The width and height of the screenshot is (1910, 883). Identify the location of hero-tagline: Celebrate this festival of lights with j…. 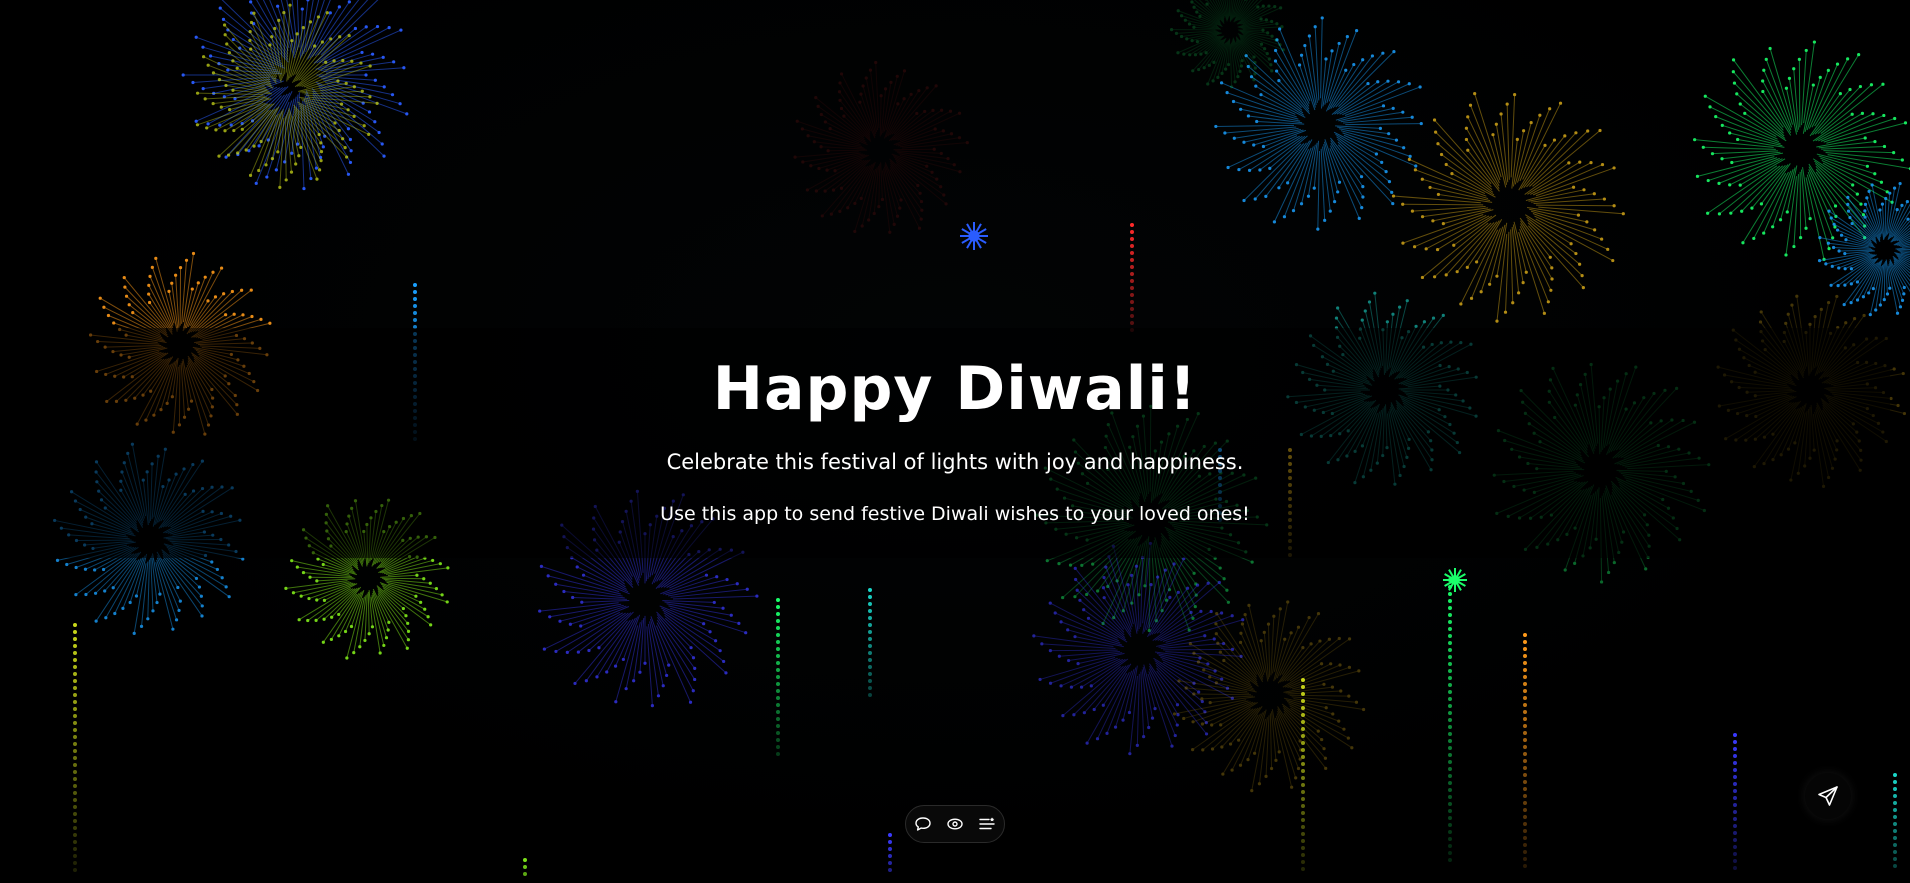
(955, 462).